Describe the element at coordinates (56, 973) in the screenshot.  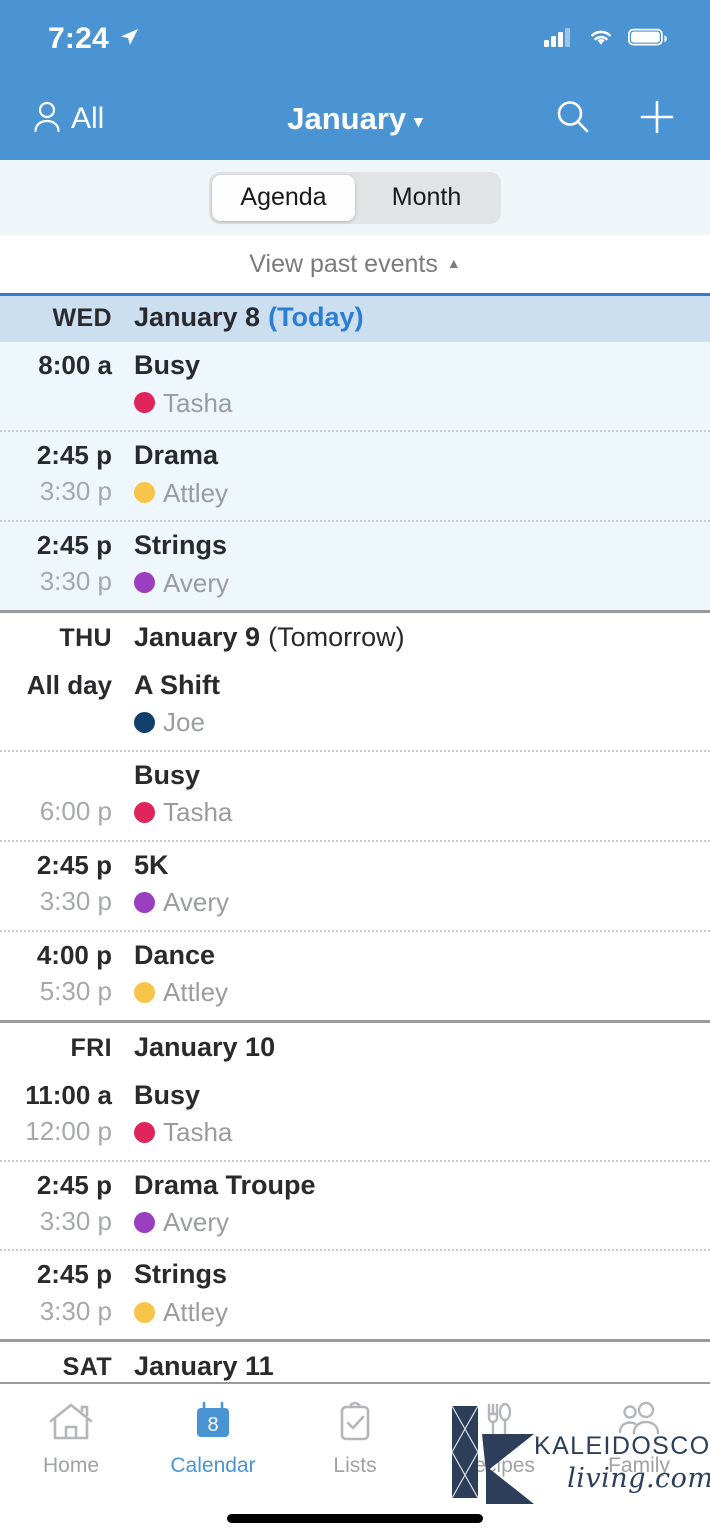
I see `event-times: 4:00 p 5:30 p` at that location.